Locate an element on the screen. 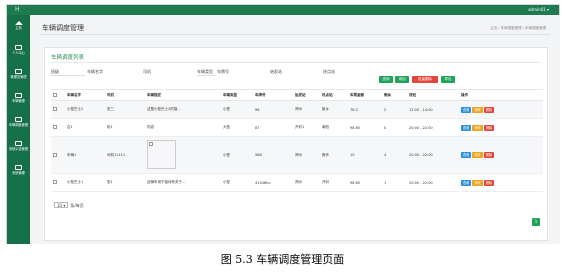 This screenshot has height=273, width=565. batch-delete-button: 批量删除 is located at coordinates (425, 79).